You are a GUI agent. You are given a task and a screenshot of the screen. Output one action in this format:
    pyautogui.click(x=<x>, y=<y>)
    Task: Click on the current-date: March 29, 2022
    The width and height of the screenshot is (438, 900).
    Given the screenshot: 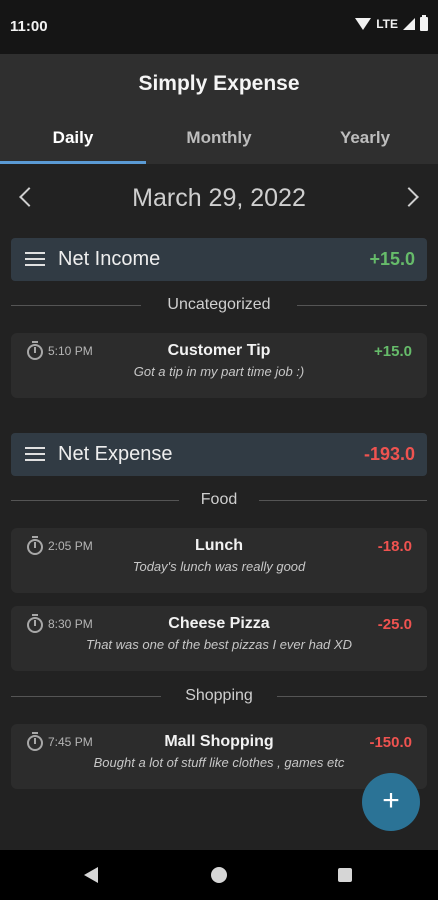 What is the action you would take?
    pyautogui.click(x=219, y=198)
    